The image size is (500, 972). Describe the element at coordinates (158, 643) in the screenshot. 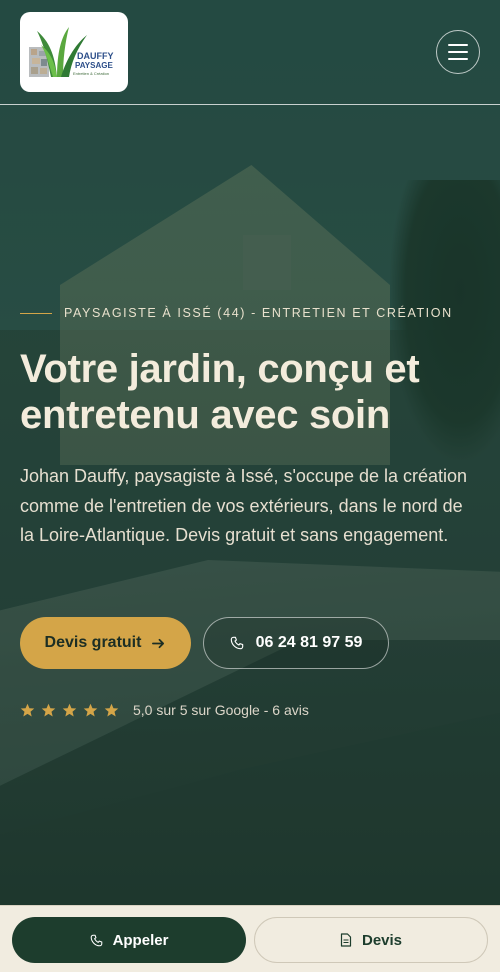

I see `arrow-right-icon` at that location.